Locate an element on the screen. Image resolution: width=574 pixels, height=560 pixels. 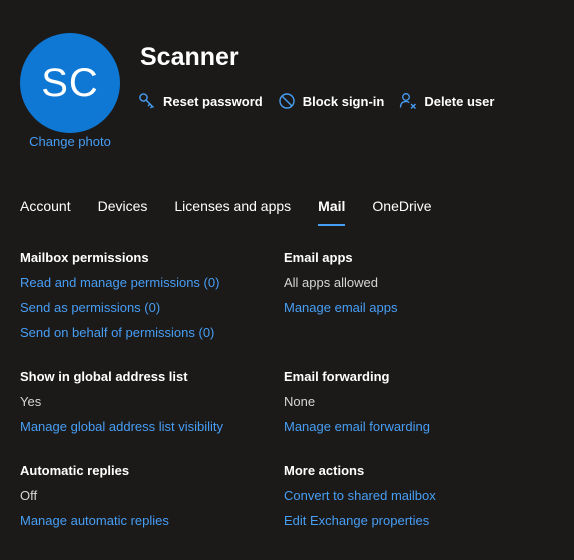
mailbox-permissions-title: Mailbox permissions is located at coordinates (84, 257).